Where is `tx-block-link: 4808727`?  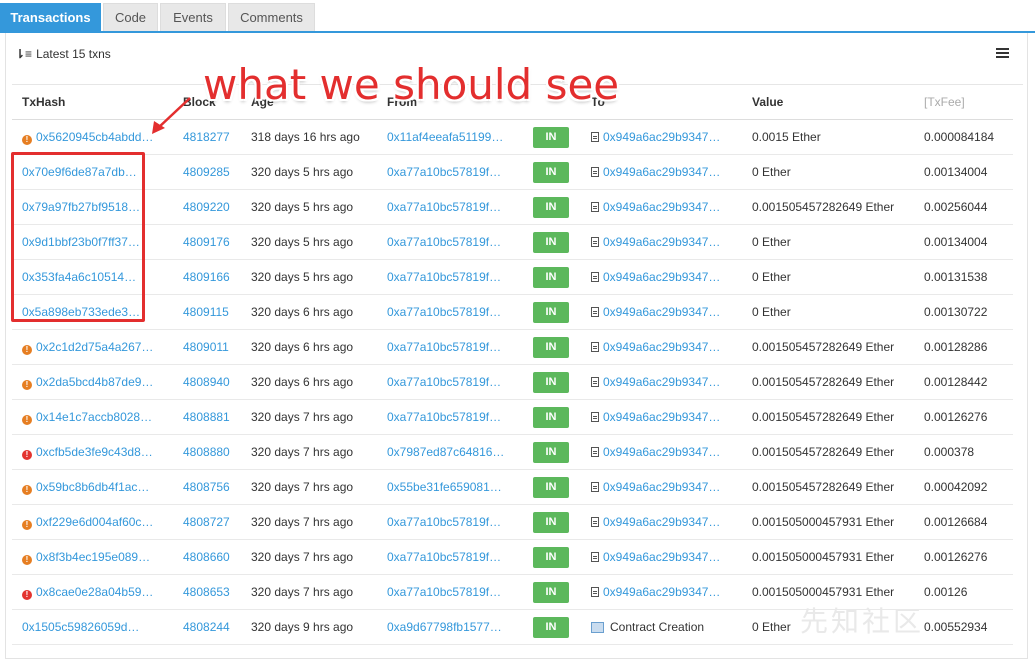
tx-block-link: 4808727 is located at coordinates (206, 522).